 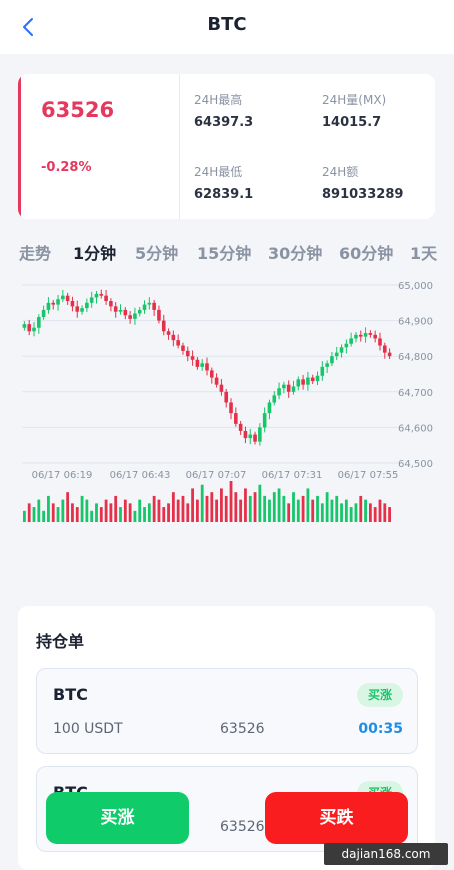 What do you see at coordinates (224, 194) in the screenshot?
I see `low-24h-value: 62839.1` at bounding box center [224, 194].